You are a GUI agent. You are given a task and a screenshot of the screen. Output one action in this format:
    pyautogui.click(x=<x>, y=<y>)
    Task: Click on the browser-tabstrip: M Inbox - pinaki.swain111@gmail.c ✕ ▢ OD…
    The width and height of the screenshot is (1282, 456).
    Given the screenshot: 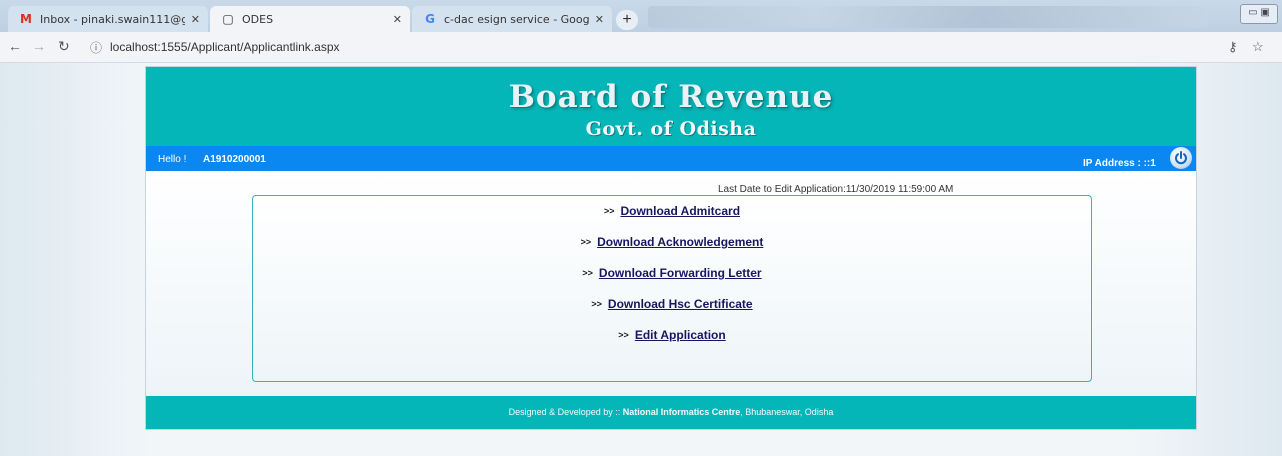 What is the action you would take?
    pyautogui.click(x=641, y=16)
    